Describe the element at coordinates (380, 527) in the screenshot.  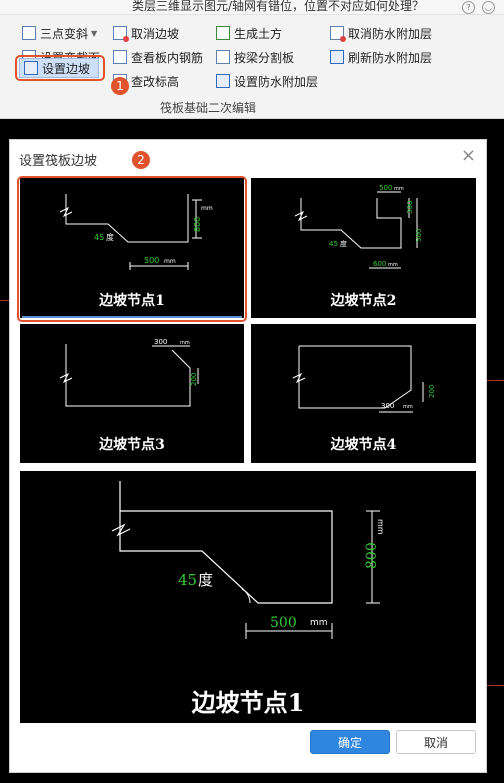
I see `preview-height-unit: mm` at that location.